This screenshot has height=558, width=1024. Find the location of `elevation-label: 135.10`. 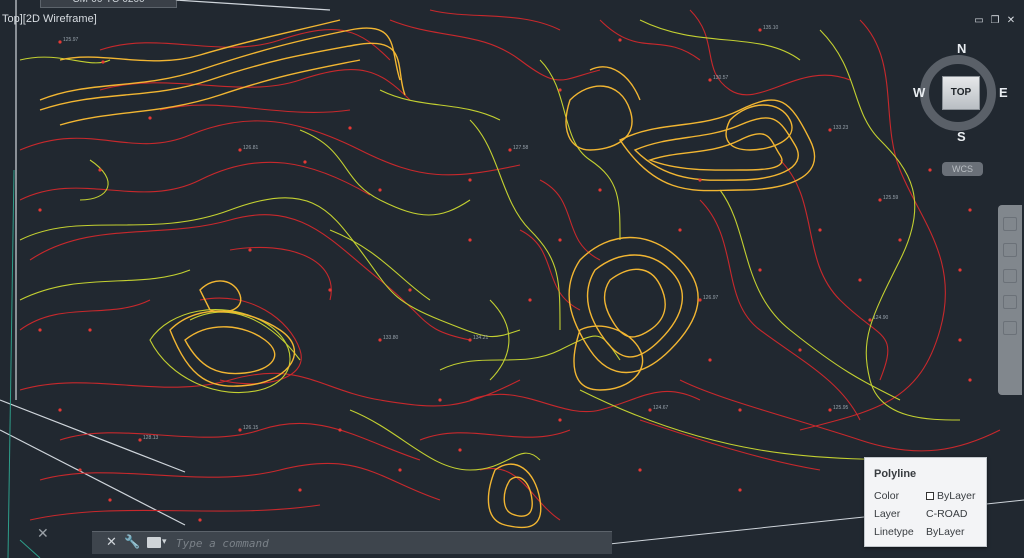

elevation-label: 135.10 is located at coordinates (771, 28).